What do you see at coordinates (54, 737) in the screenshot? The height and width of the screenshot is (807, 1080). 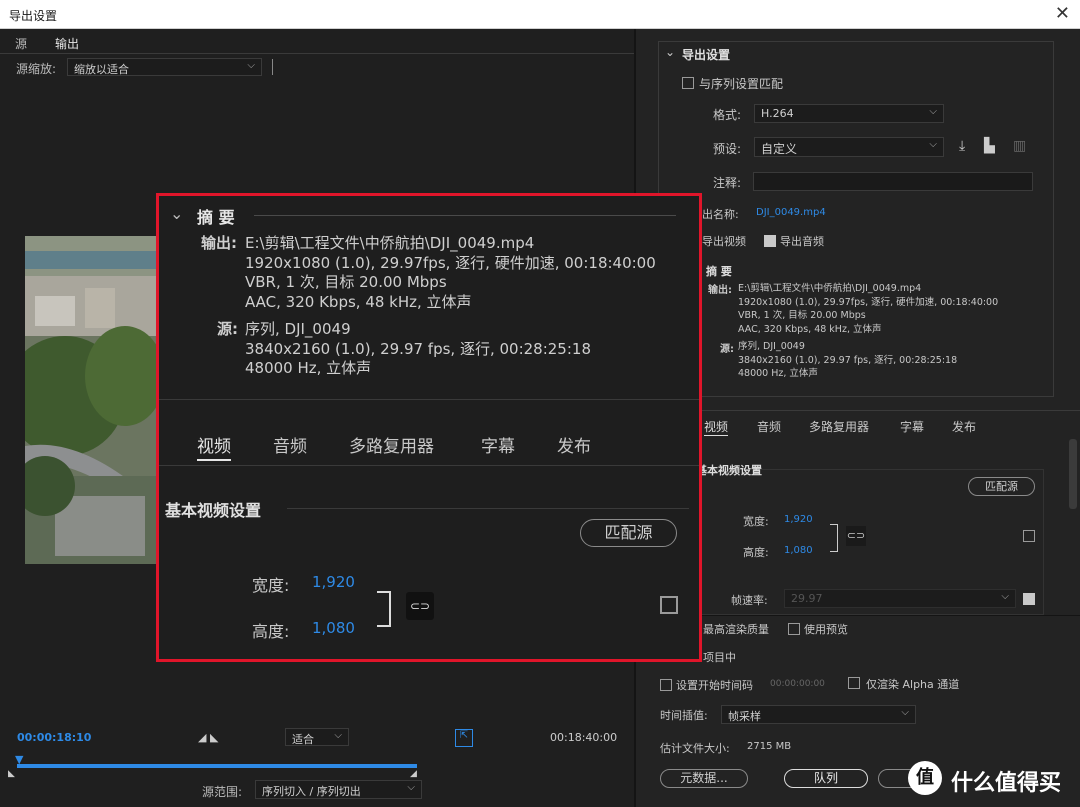 I see `timecode-in: 00:00:18:10` at bounding box center [54, 737].